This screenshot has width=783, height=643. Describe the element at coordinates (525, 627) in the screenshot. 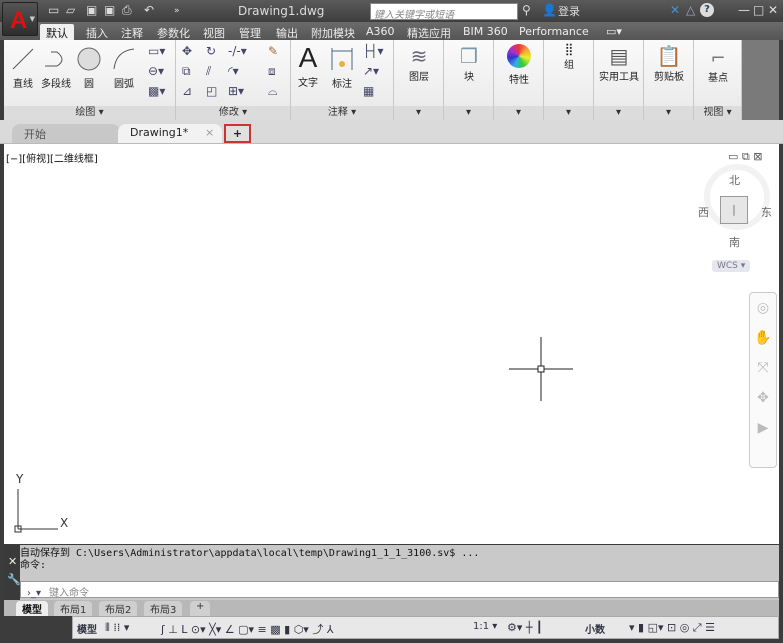

I see `workspace-icon: ⚙▾ ┼ ┃` at that location.